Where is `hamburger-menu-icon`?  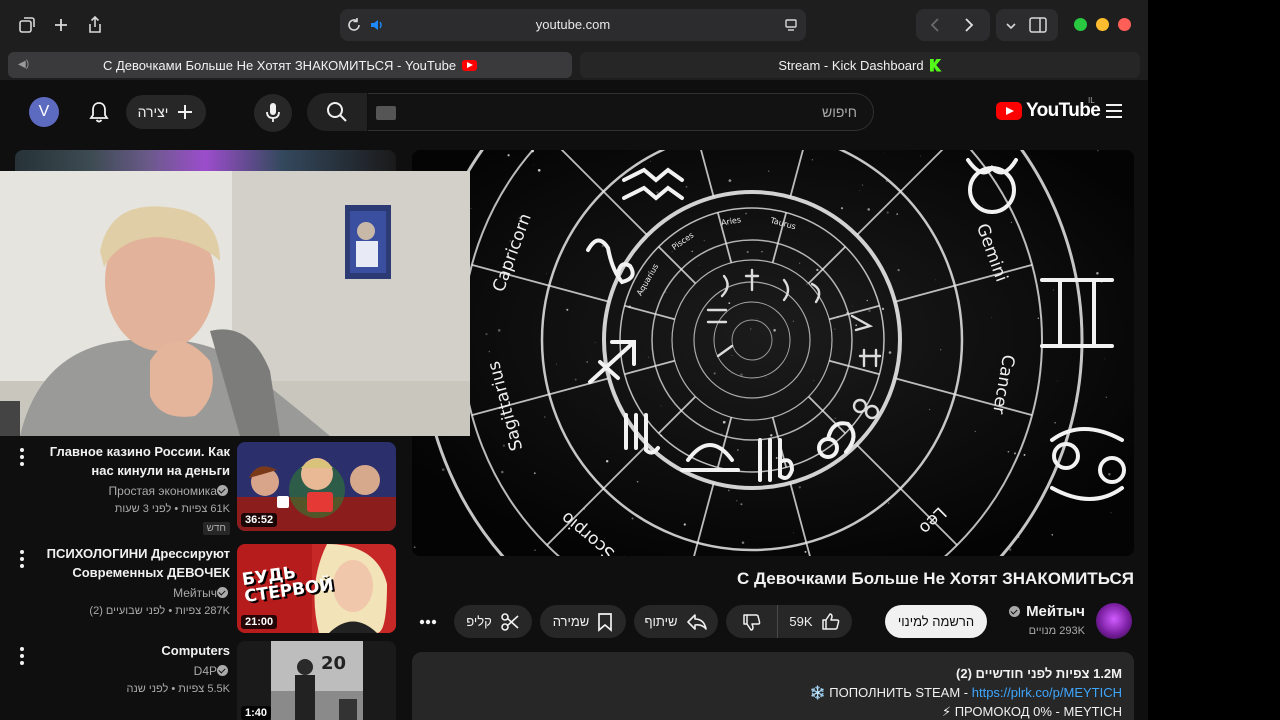
hamburger-menu-icon is located at coordinates (1114, 111).